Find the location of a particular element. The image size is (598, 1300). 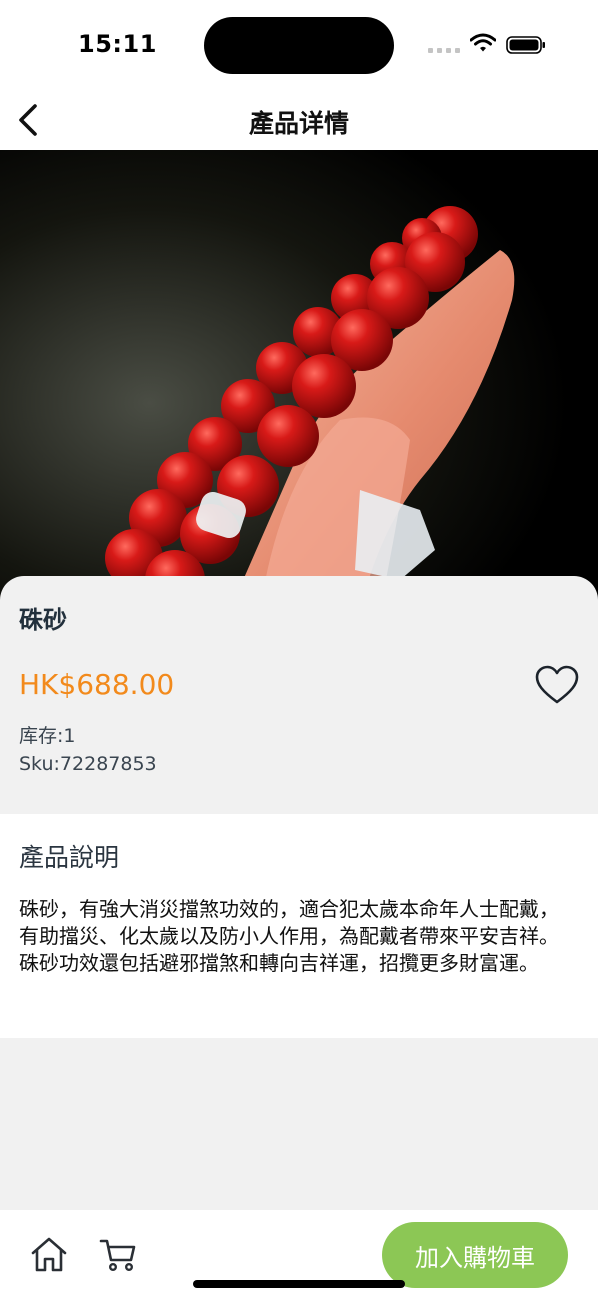

sku-code: Sku:72287853 is located at coordinates (88, 764).